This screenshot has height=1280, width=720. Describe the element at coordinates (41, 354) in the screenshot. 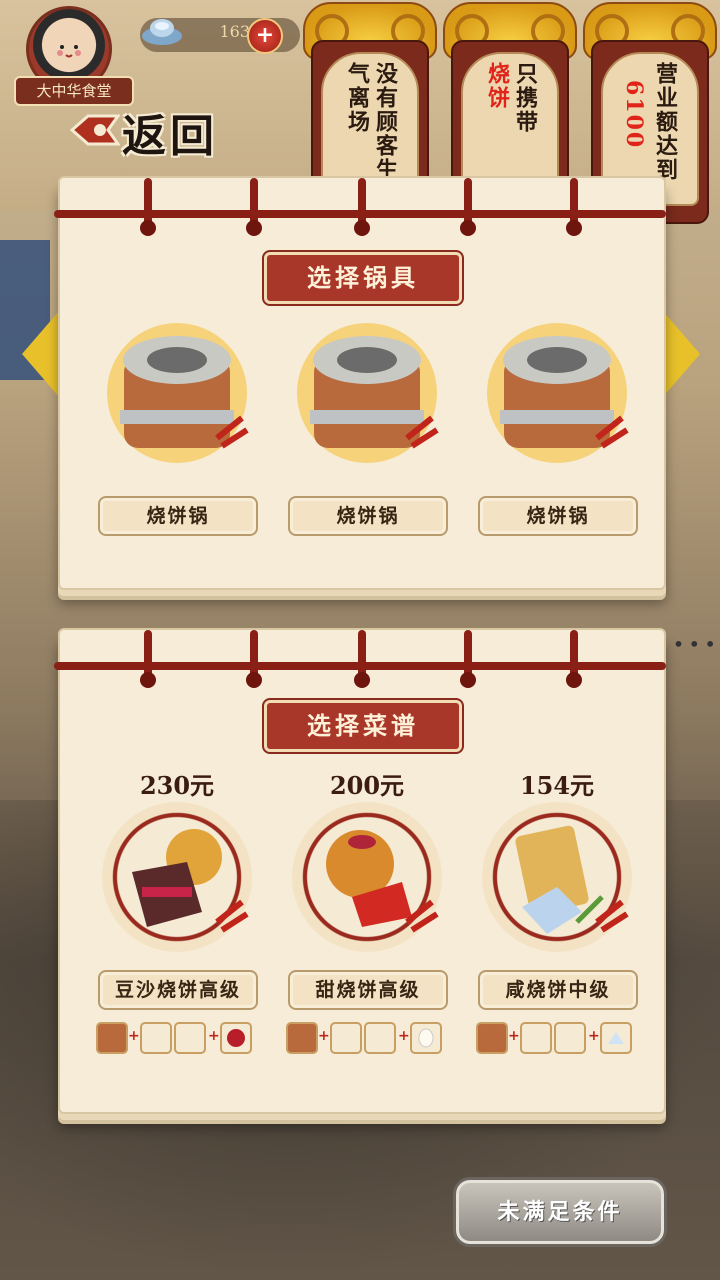

I see `prev-page-arrow-icon` at that location.